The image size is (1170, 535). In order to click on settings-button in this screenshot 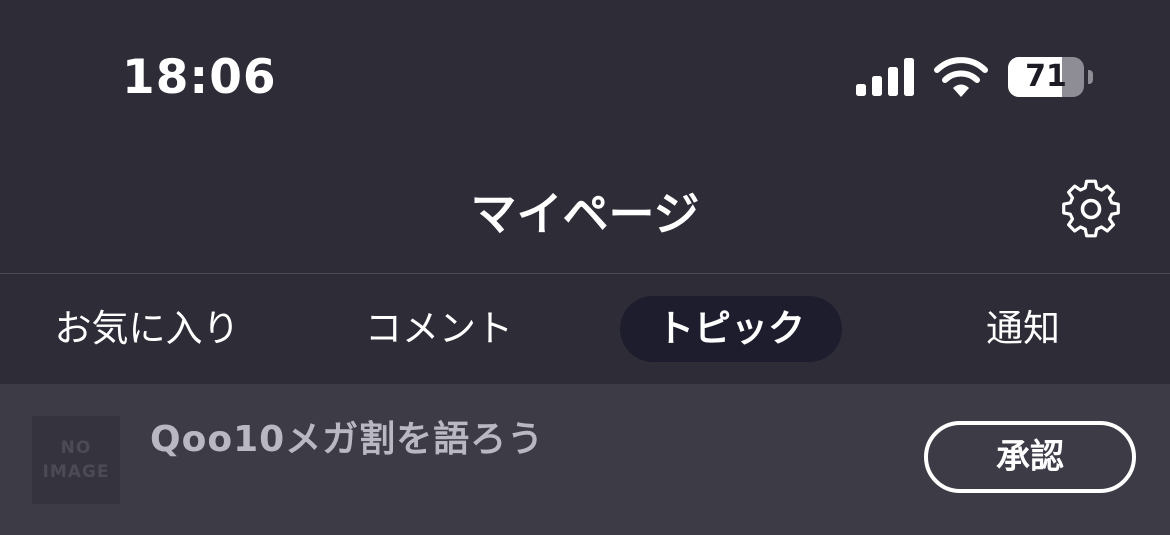, I will do `click(1091, 209)`.